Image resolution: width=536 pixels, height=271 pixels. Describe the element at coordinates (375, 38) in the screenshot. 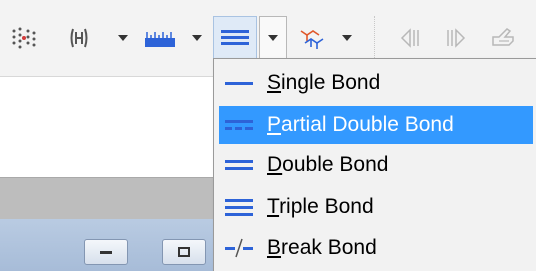

I see `toolbar-separator` at that location.